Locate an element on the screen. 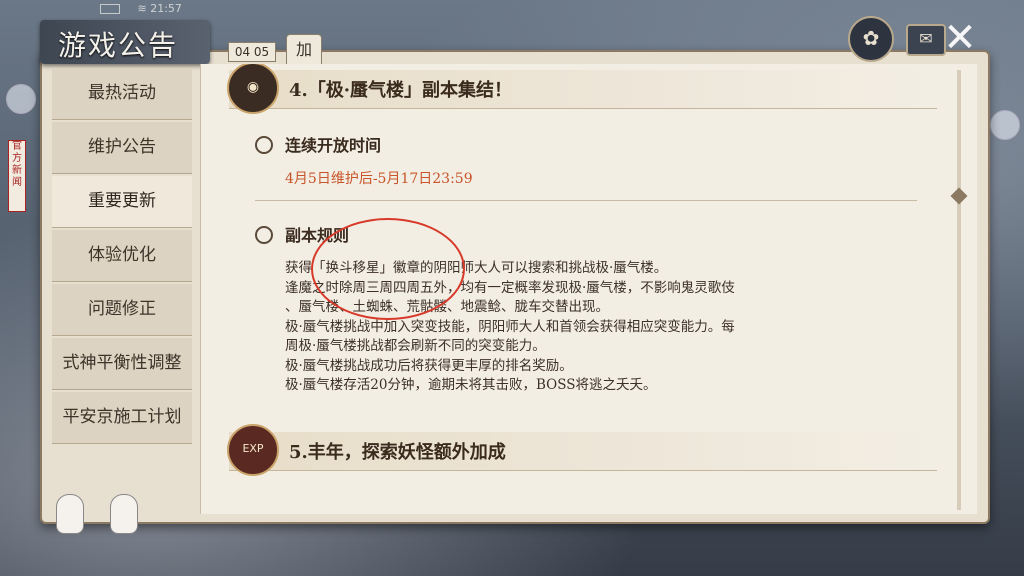  sakura-button: ✿ is located at coordinates (871, 39).